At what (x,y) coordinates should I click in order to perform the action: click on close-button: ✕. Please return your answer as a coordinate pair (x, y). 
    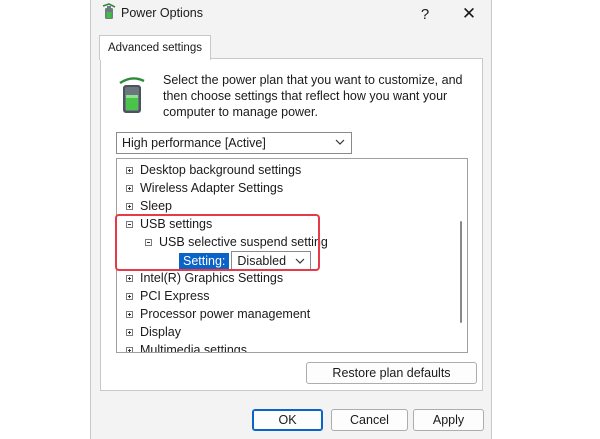
    Looking at the image, I should click on (469, 14).